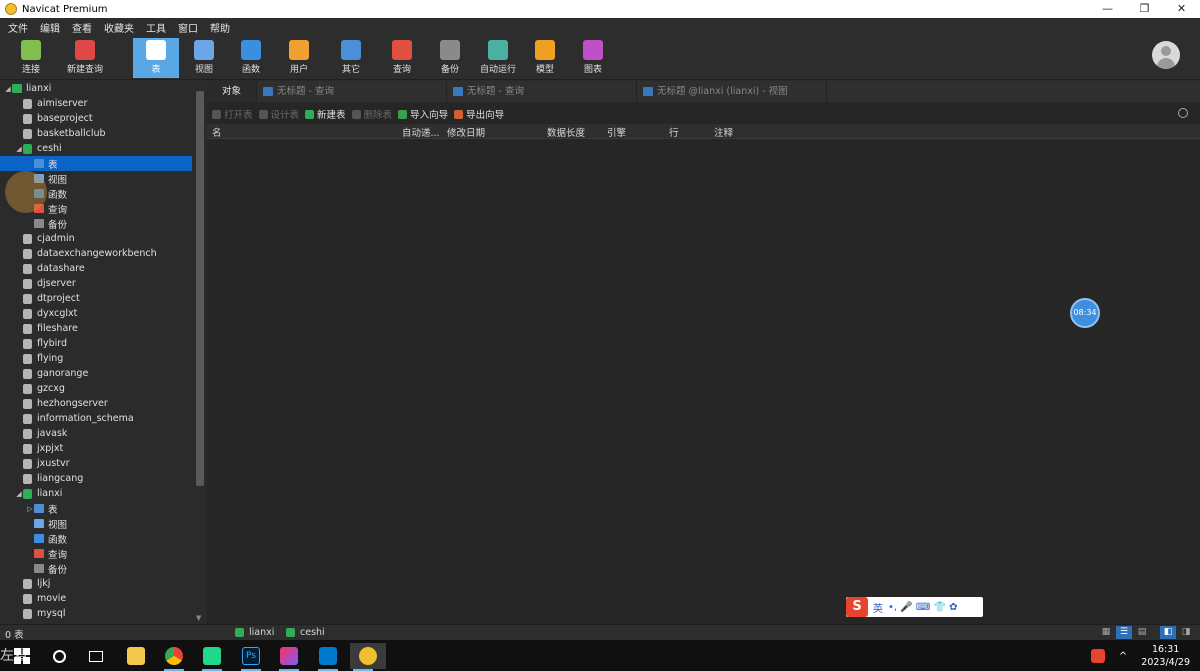 This screenshot has height=671, width=1200. What do you see at coordinates (82, 27) in the screenshot?
I see `menu-view: 查看` at bounding box center [82, 27].